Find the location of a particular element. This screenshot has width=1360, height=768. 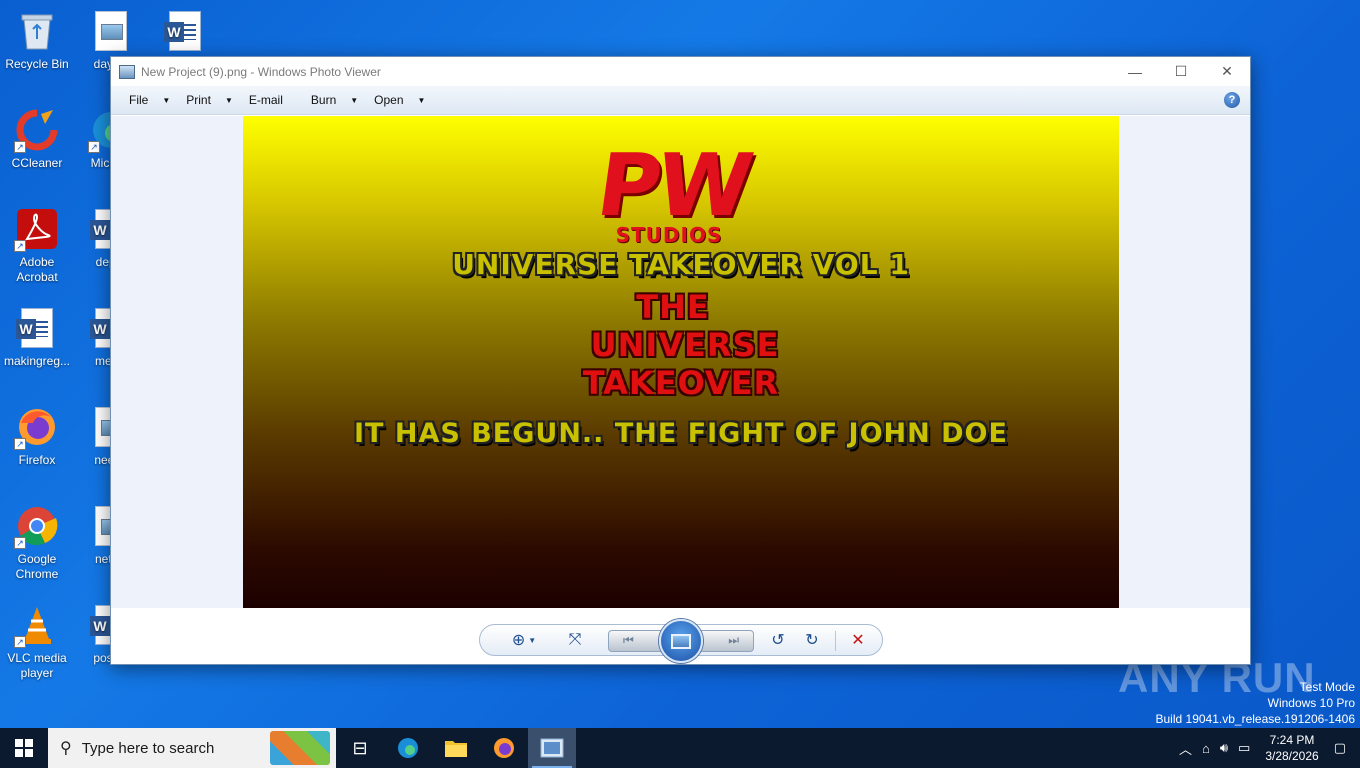

clock-time: 7:24 PM is located at coordinates (1292, 740).